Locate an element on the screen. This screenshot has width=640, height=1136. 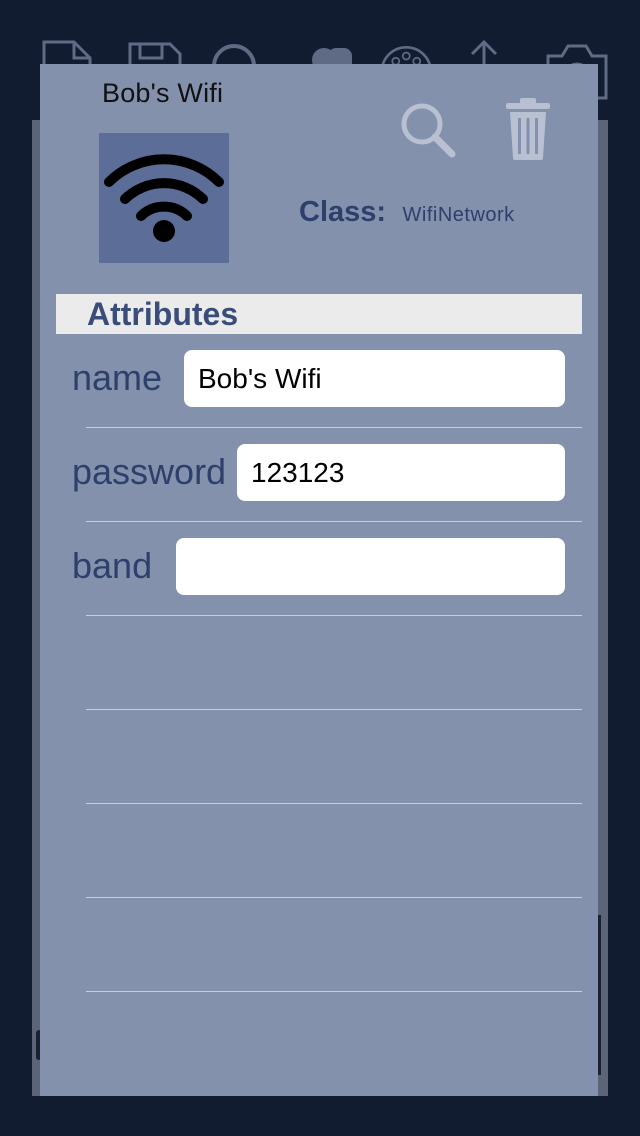
attribute-label-password: password is located at coordinates (149, 471).